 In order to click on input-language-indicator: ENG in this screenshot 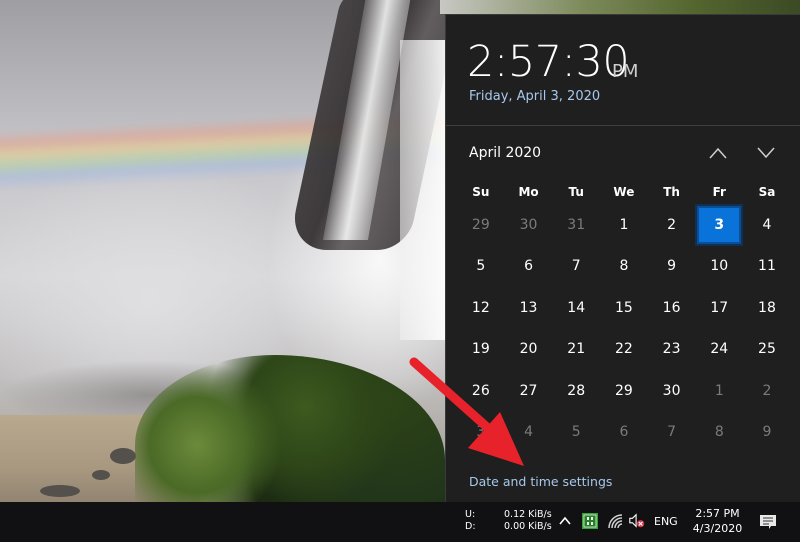, I will do `click(666, 521)`.